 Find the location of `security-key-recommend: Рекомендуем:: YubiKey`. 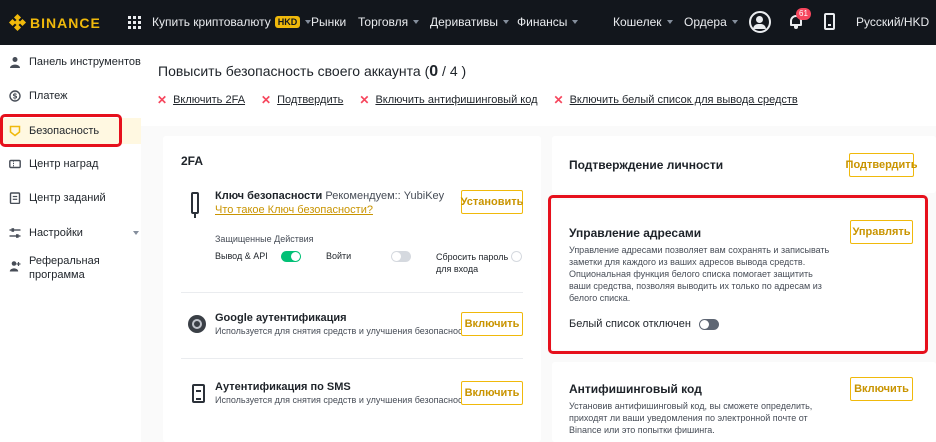

security-key-recommend: Рекомендуем:: YubiKey is located at coordinates (385, 196).